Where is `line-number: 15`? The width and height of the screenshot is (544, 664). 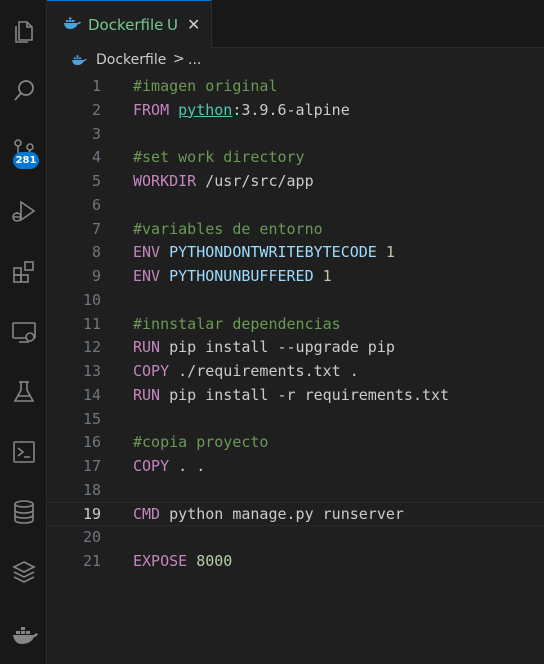
line-number: 15 is located at coordinates (91, 418).